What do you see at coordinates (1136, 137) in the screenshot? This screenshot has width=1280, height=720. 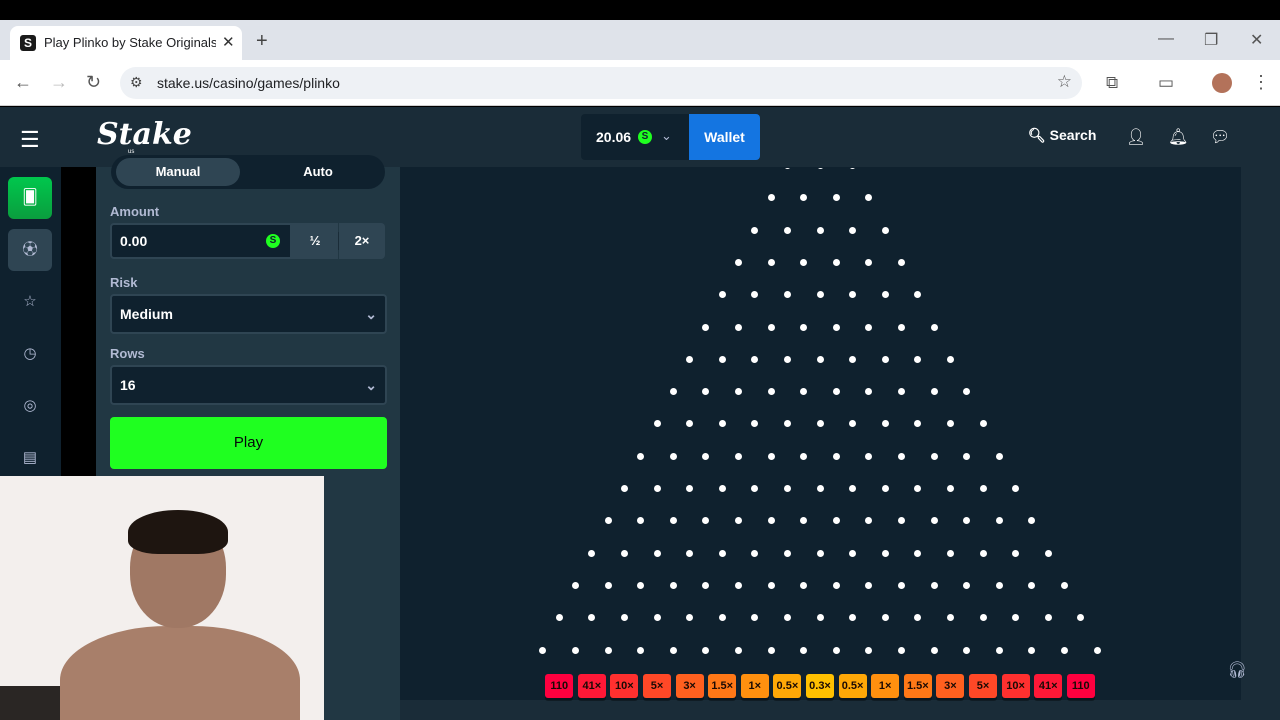 I see `user-icon: 👤︎` at bounding box center [1136, 137].